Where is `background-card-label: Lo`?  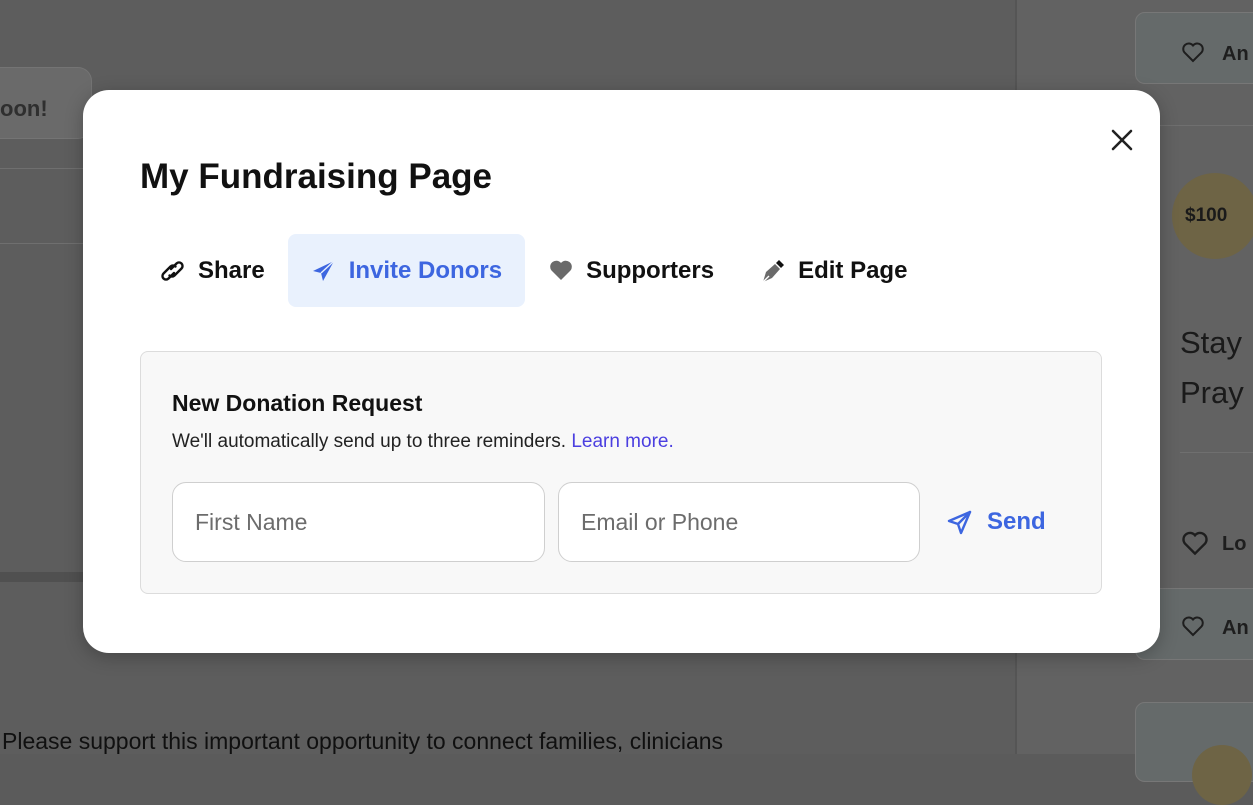 background-card-label: Lo is located at coordinates (1234, 544).